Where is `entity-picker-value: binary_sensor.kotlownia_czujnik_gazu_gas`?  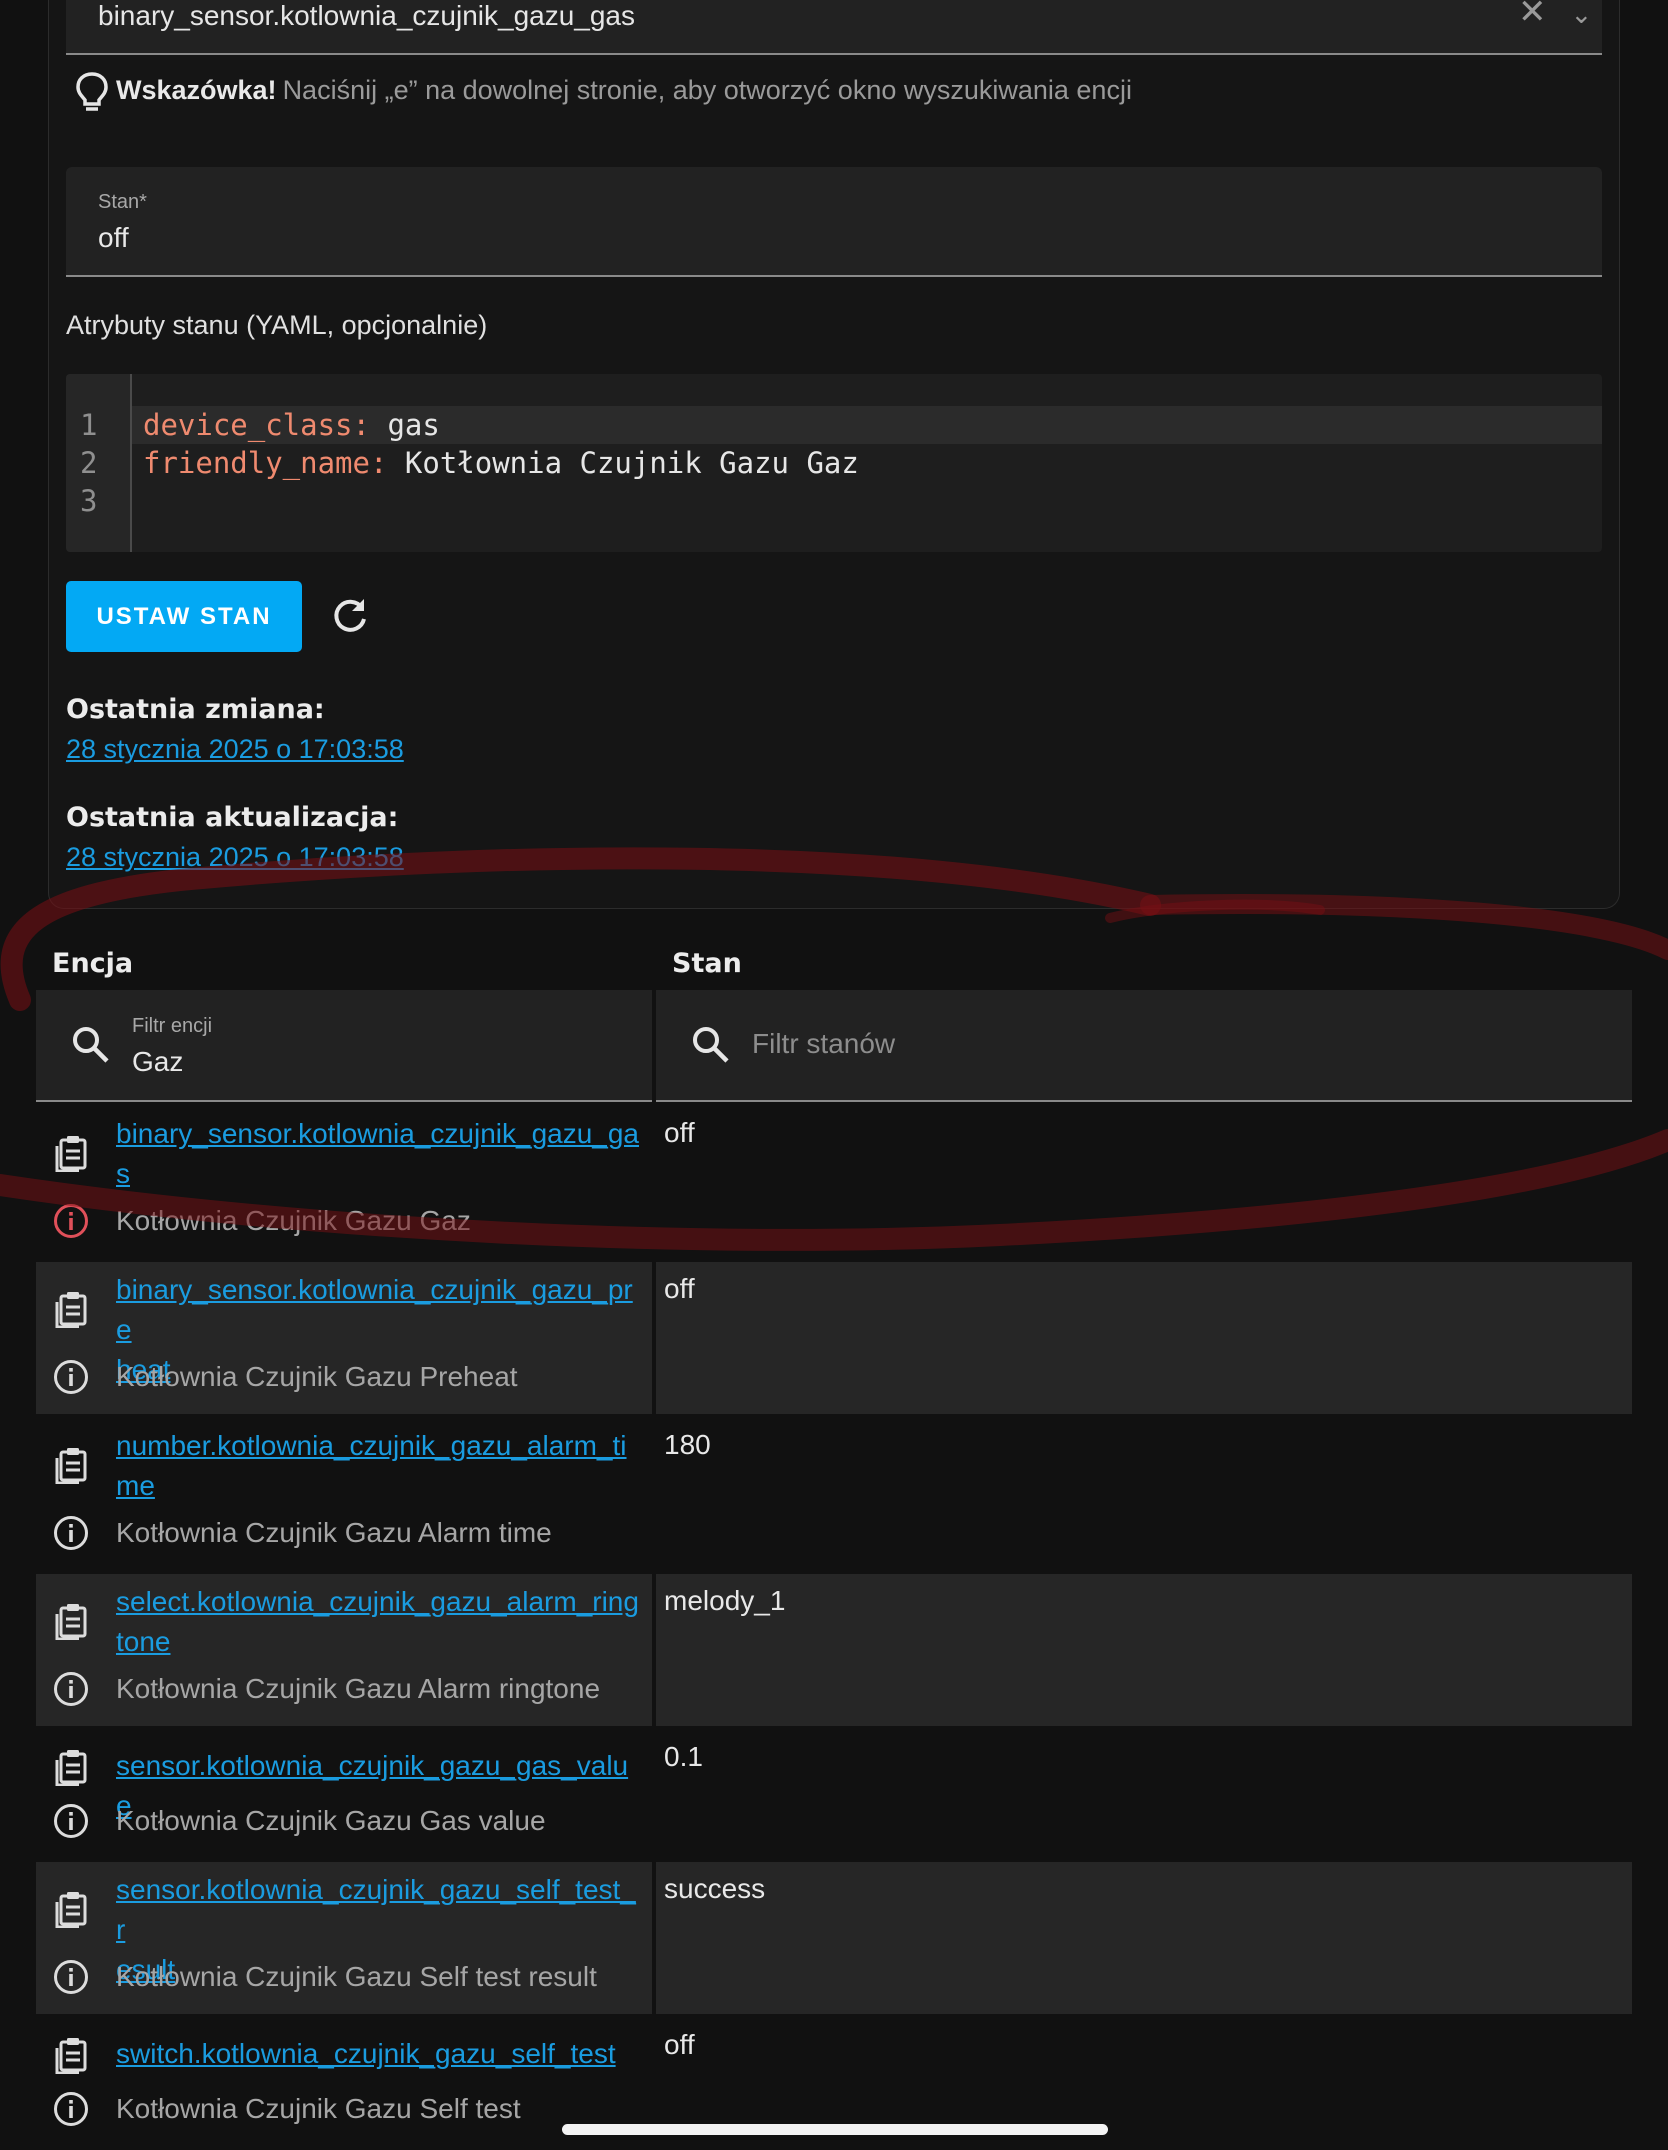
entity-picker-value: binary_sensor.kotlownia_czujnik_gazu_gas is located at coordinates (367, 15).